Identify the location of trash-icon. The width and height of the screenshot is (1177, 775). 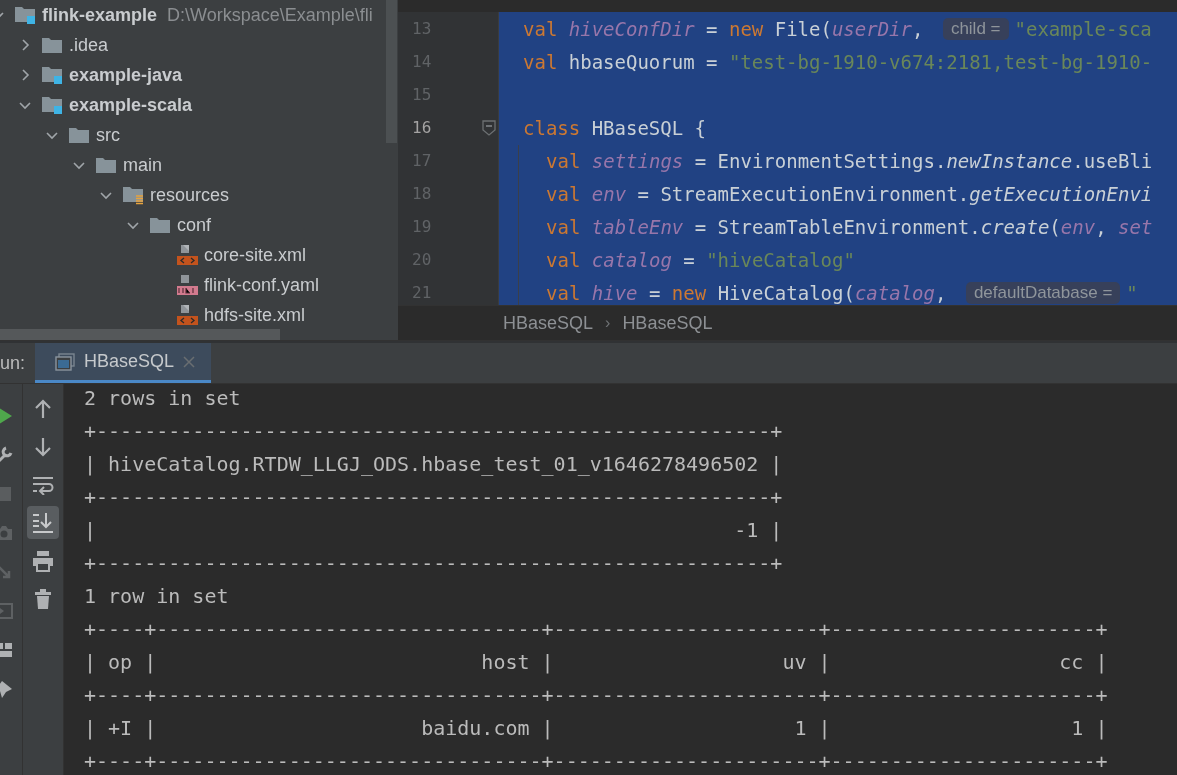
(43, 598).